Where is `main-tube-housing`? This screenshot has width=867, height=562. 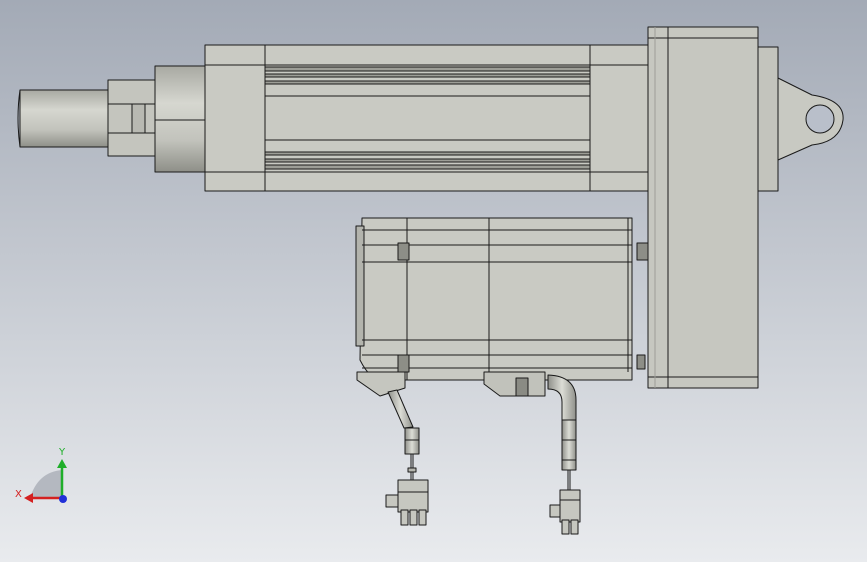
main-tube-housing is located at coordinates (427, 118).